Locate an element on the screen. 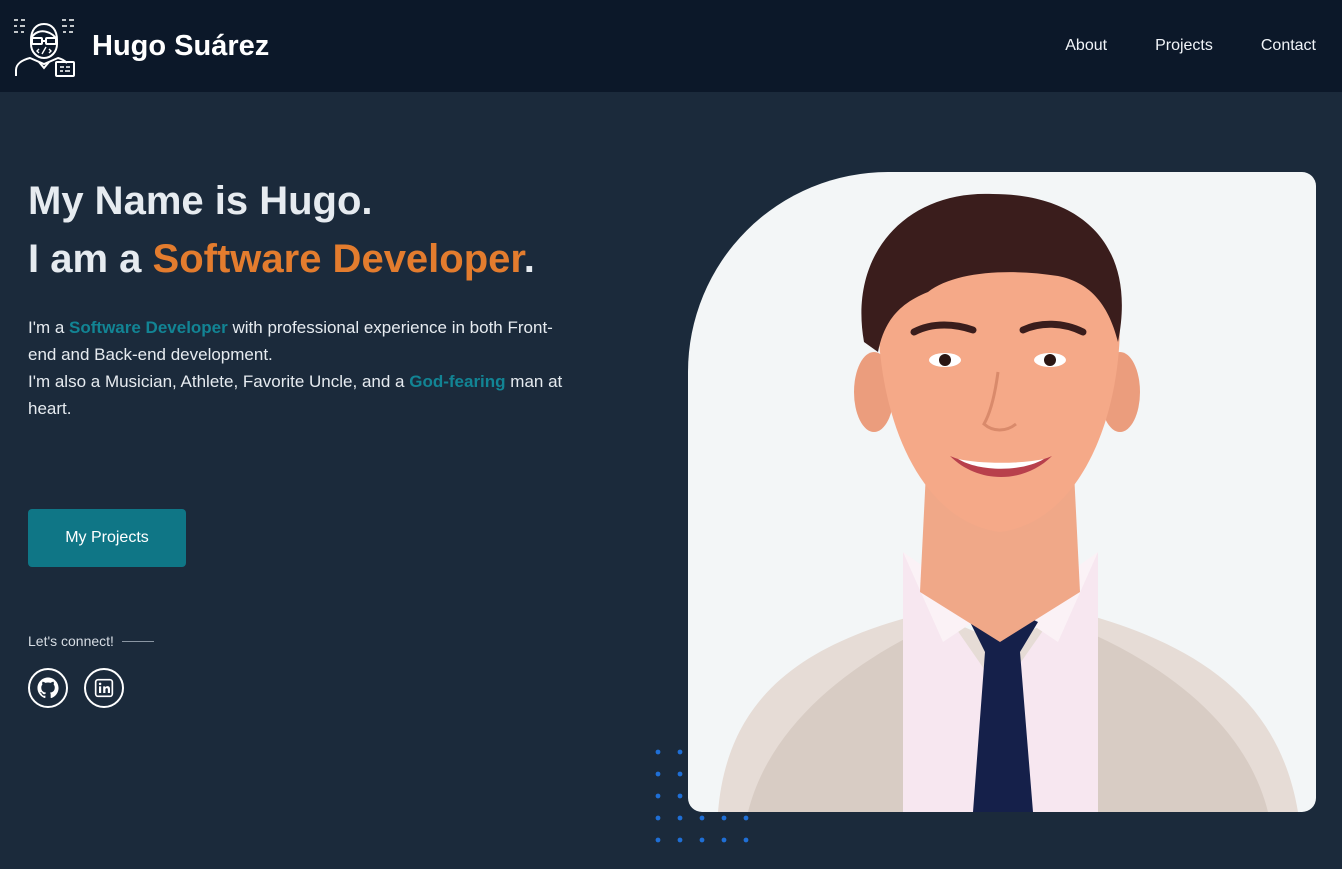 Image resolution: width=1342 pixels, height=869 pixels. github-link is located at coordinates (48, 688).